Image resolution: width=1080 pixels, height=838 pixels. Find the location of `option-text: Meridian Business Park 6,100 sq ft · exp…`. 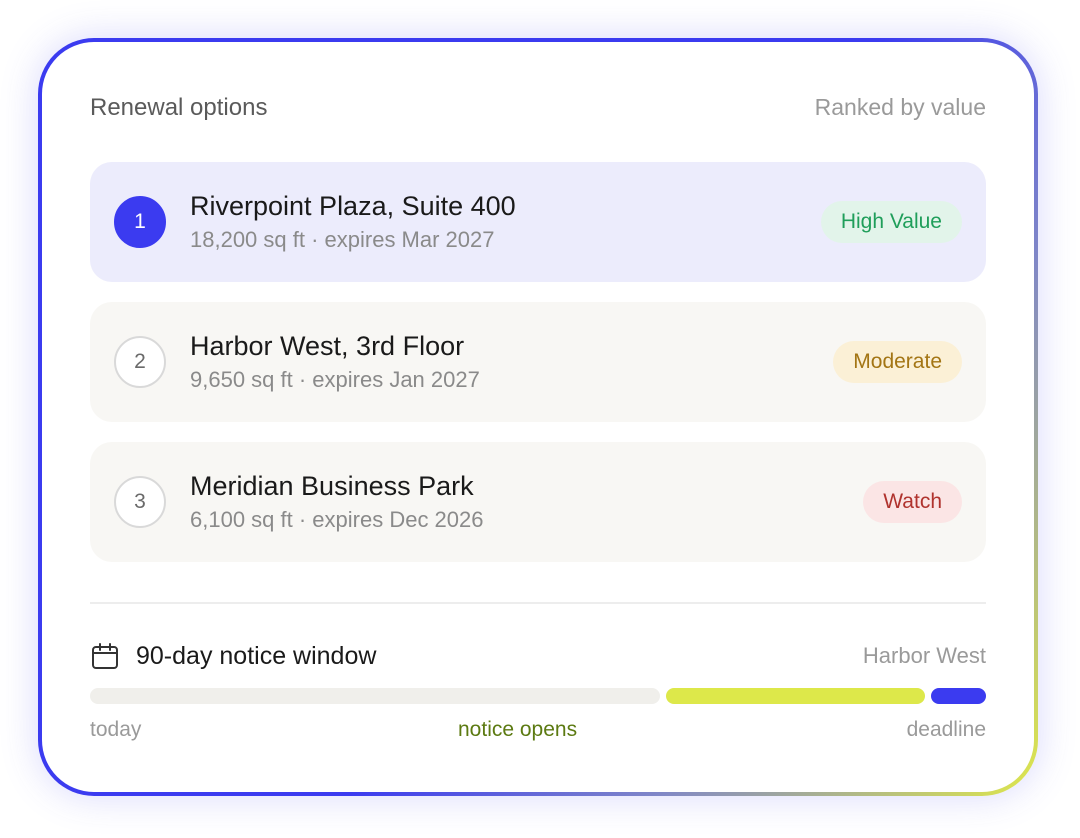

option-text: Meridian Business Park 6,100 sq ft · exp… is located at coordinates (526, 502).